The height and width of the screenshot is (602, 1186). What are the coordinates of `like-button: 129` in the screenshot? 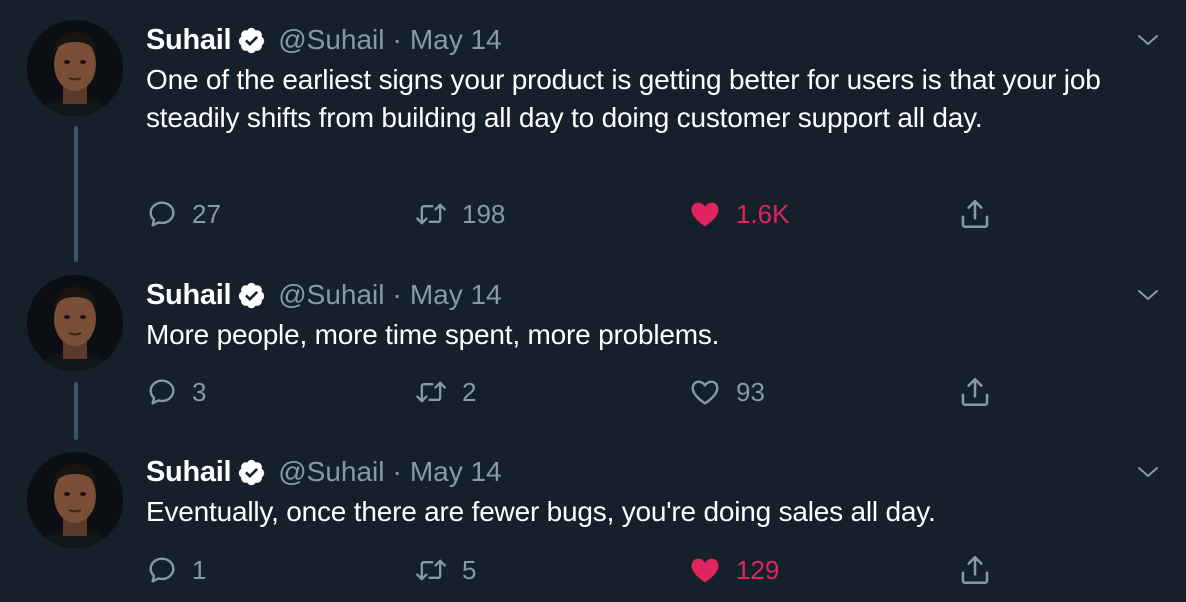 It's located at (733, 570).